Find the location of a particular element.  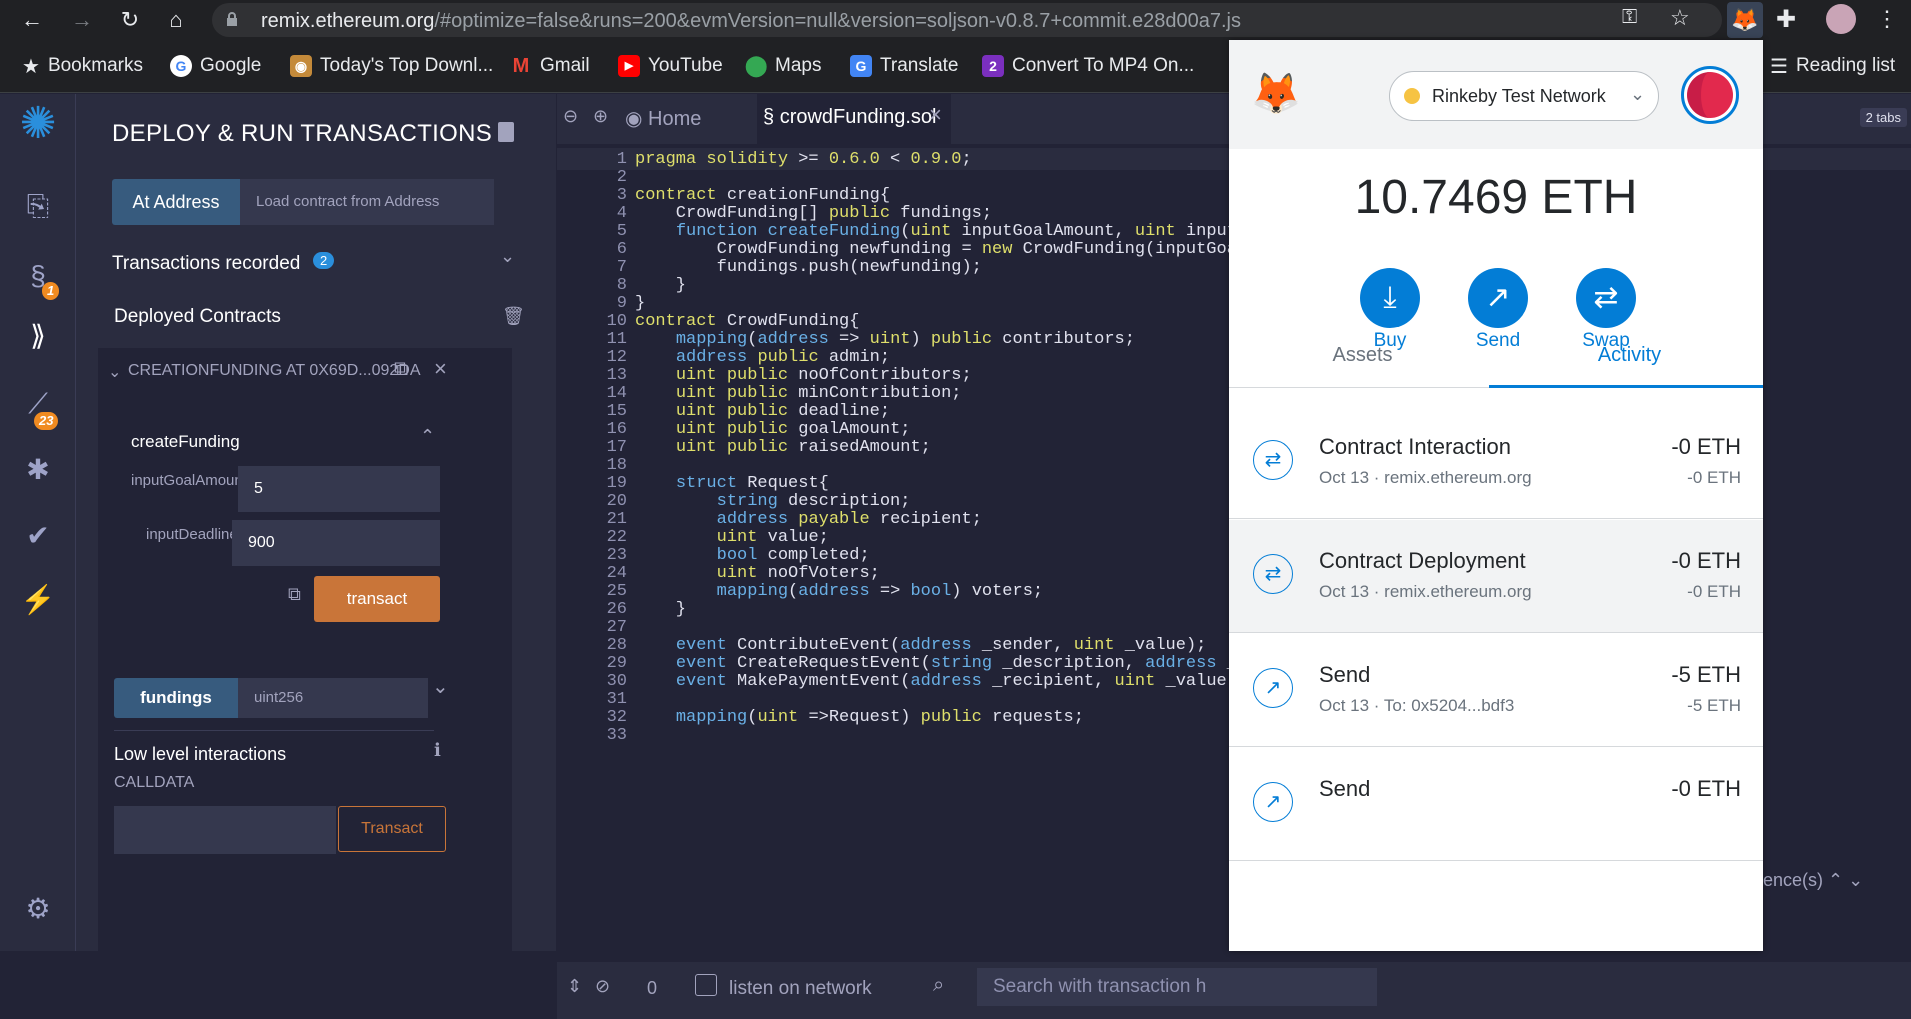

bookmark-google: G Google is located at coordinates (215, 66).